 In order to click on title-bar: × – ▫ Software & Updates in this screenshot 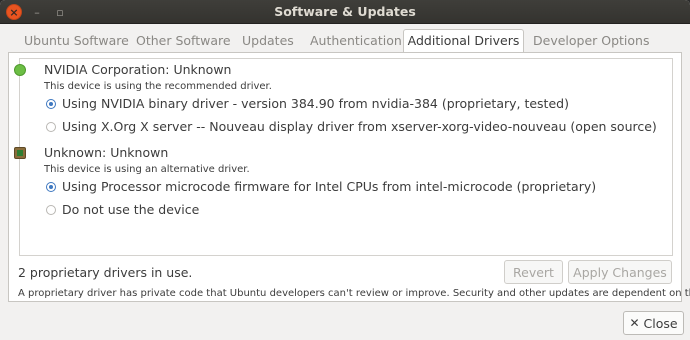, I will do `click(345, 12)`.